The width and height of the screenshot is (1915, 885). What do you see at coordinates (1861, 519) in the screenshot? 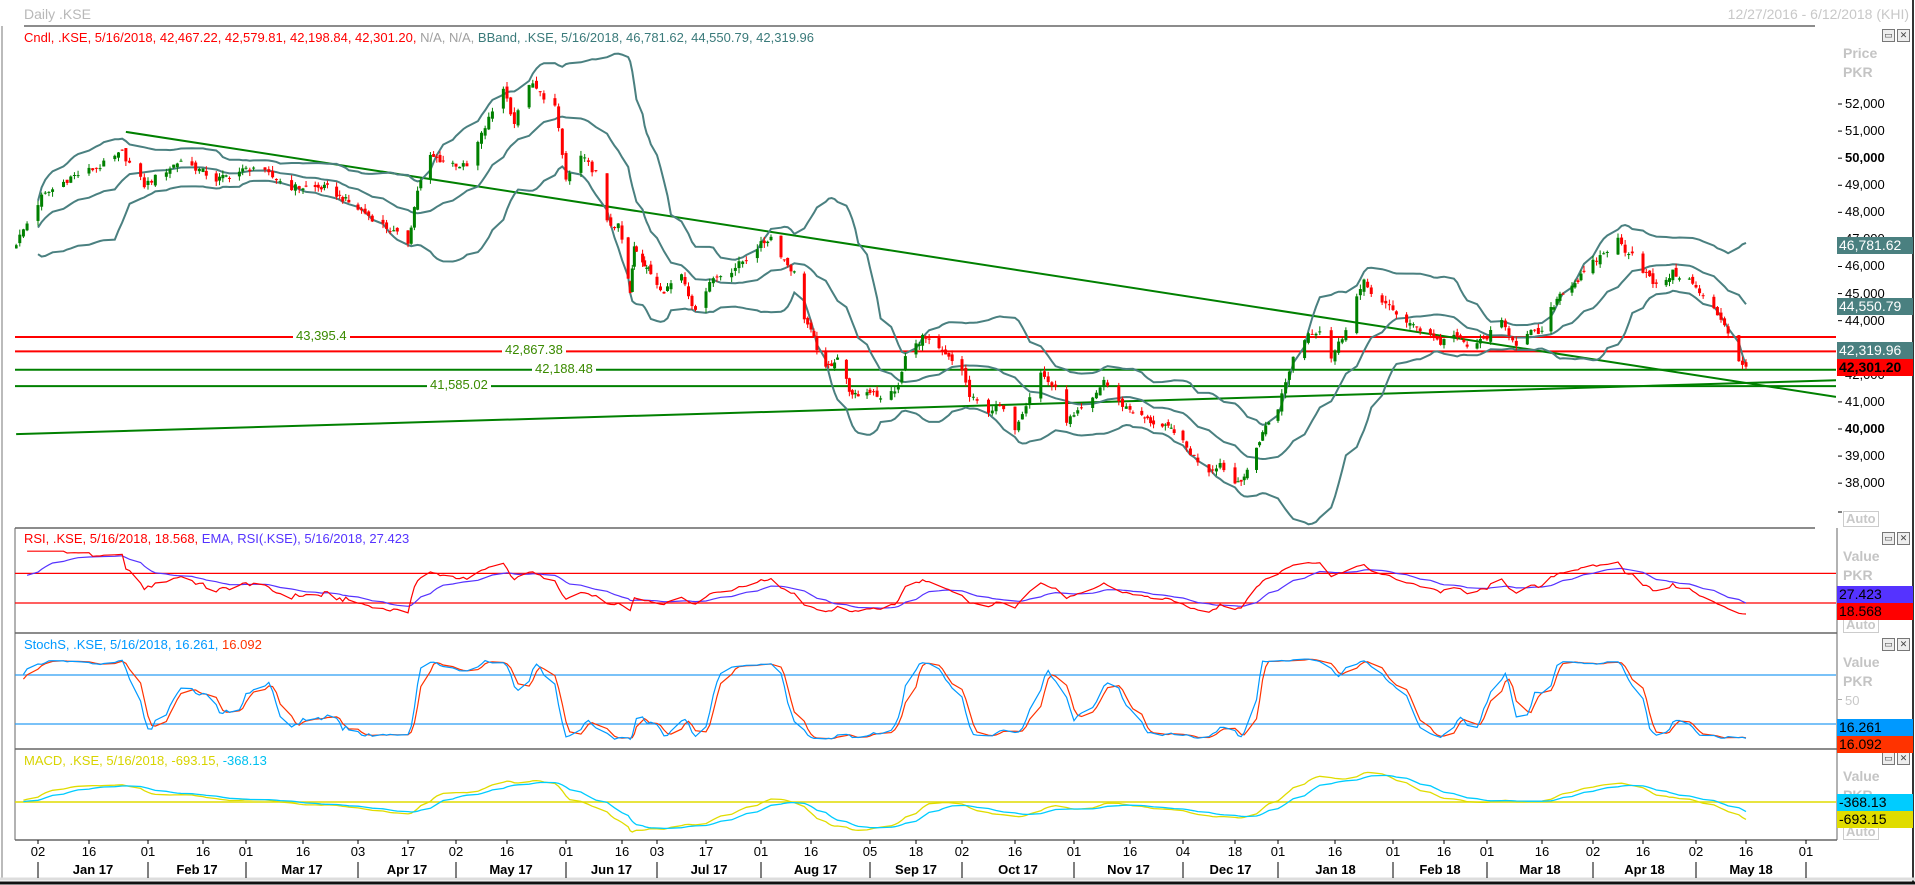
I see `price-auto-scale-button: Auto` at bounding box center [1861, 519].